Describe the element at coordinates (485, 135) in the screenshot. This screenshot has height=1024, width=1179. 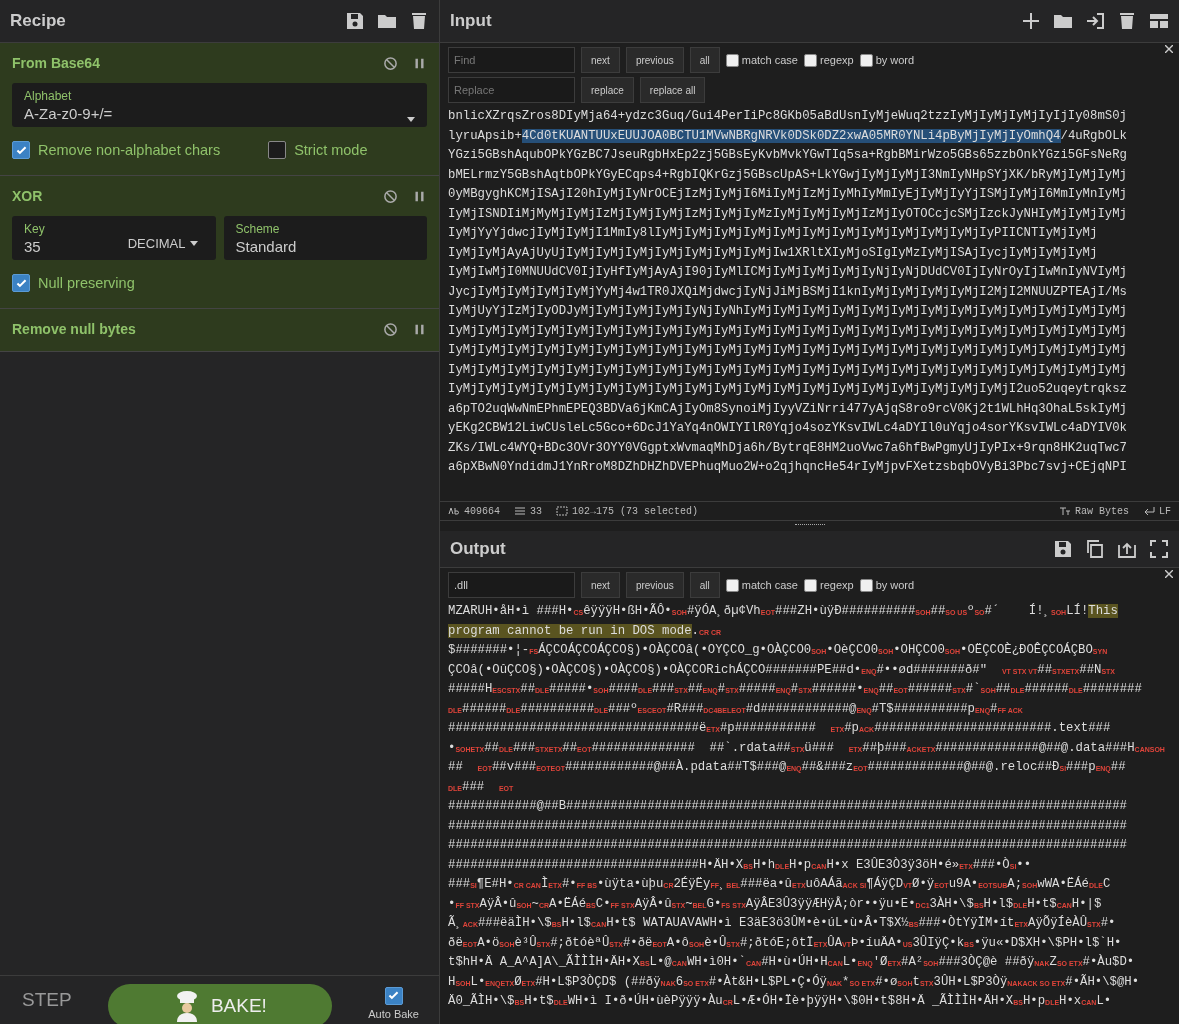
I see `data-text: lyruApsib+` at that location.